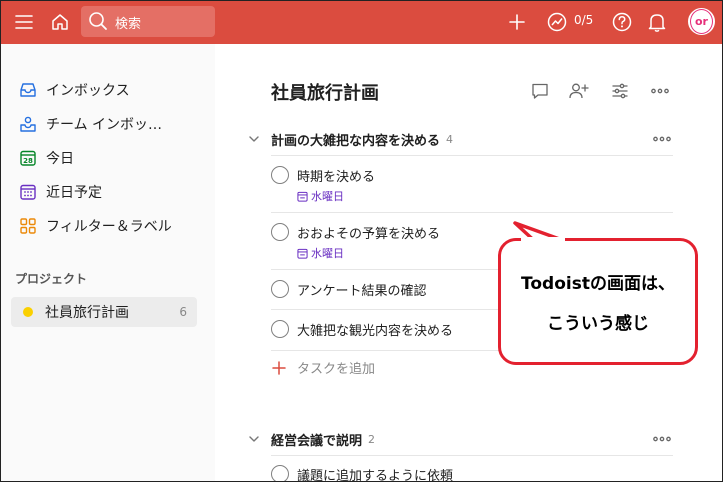 The width and height of the screenshot is (723, 482). Describe the element at coordinates (361, 22) in the screenshot. I see `top-bar: 検索 0/5 or` at that location.